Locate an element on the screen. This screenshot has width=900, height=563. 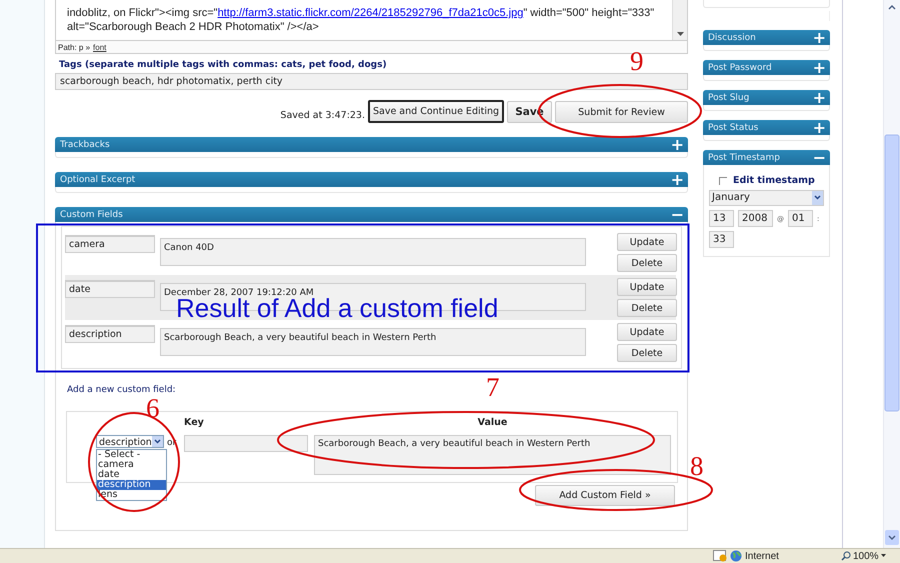
section-label: Add a new custom field: is located at coordinates (121, 390).